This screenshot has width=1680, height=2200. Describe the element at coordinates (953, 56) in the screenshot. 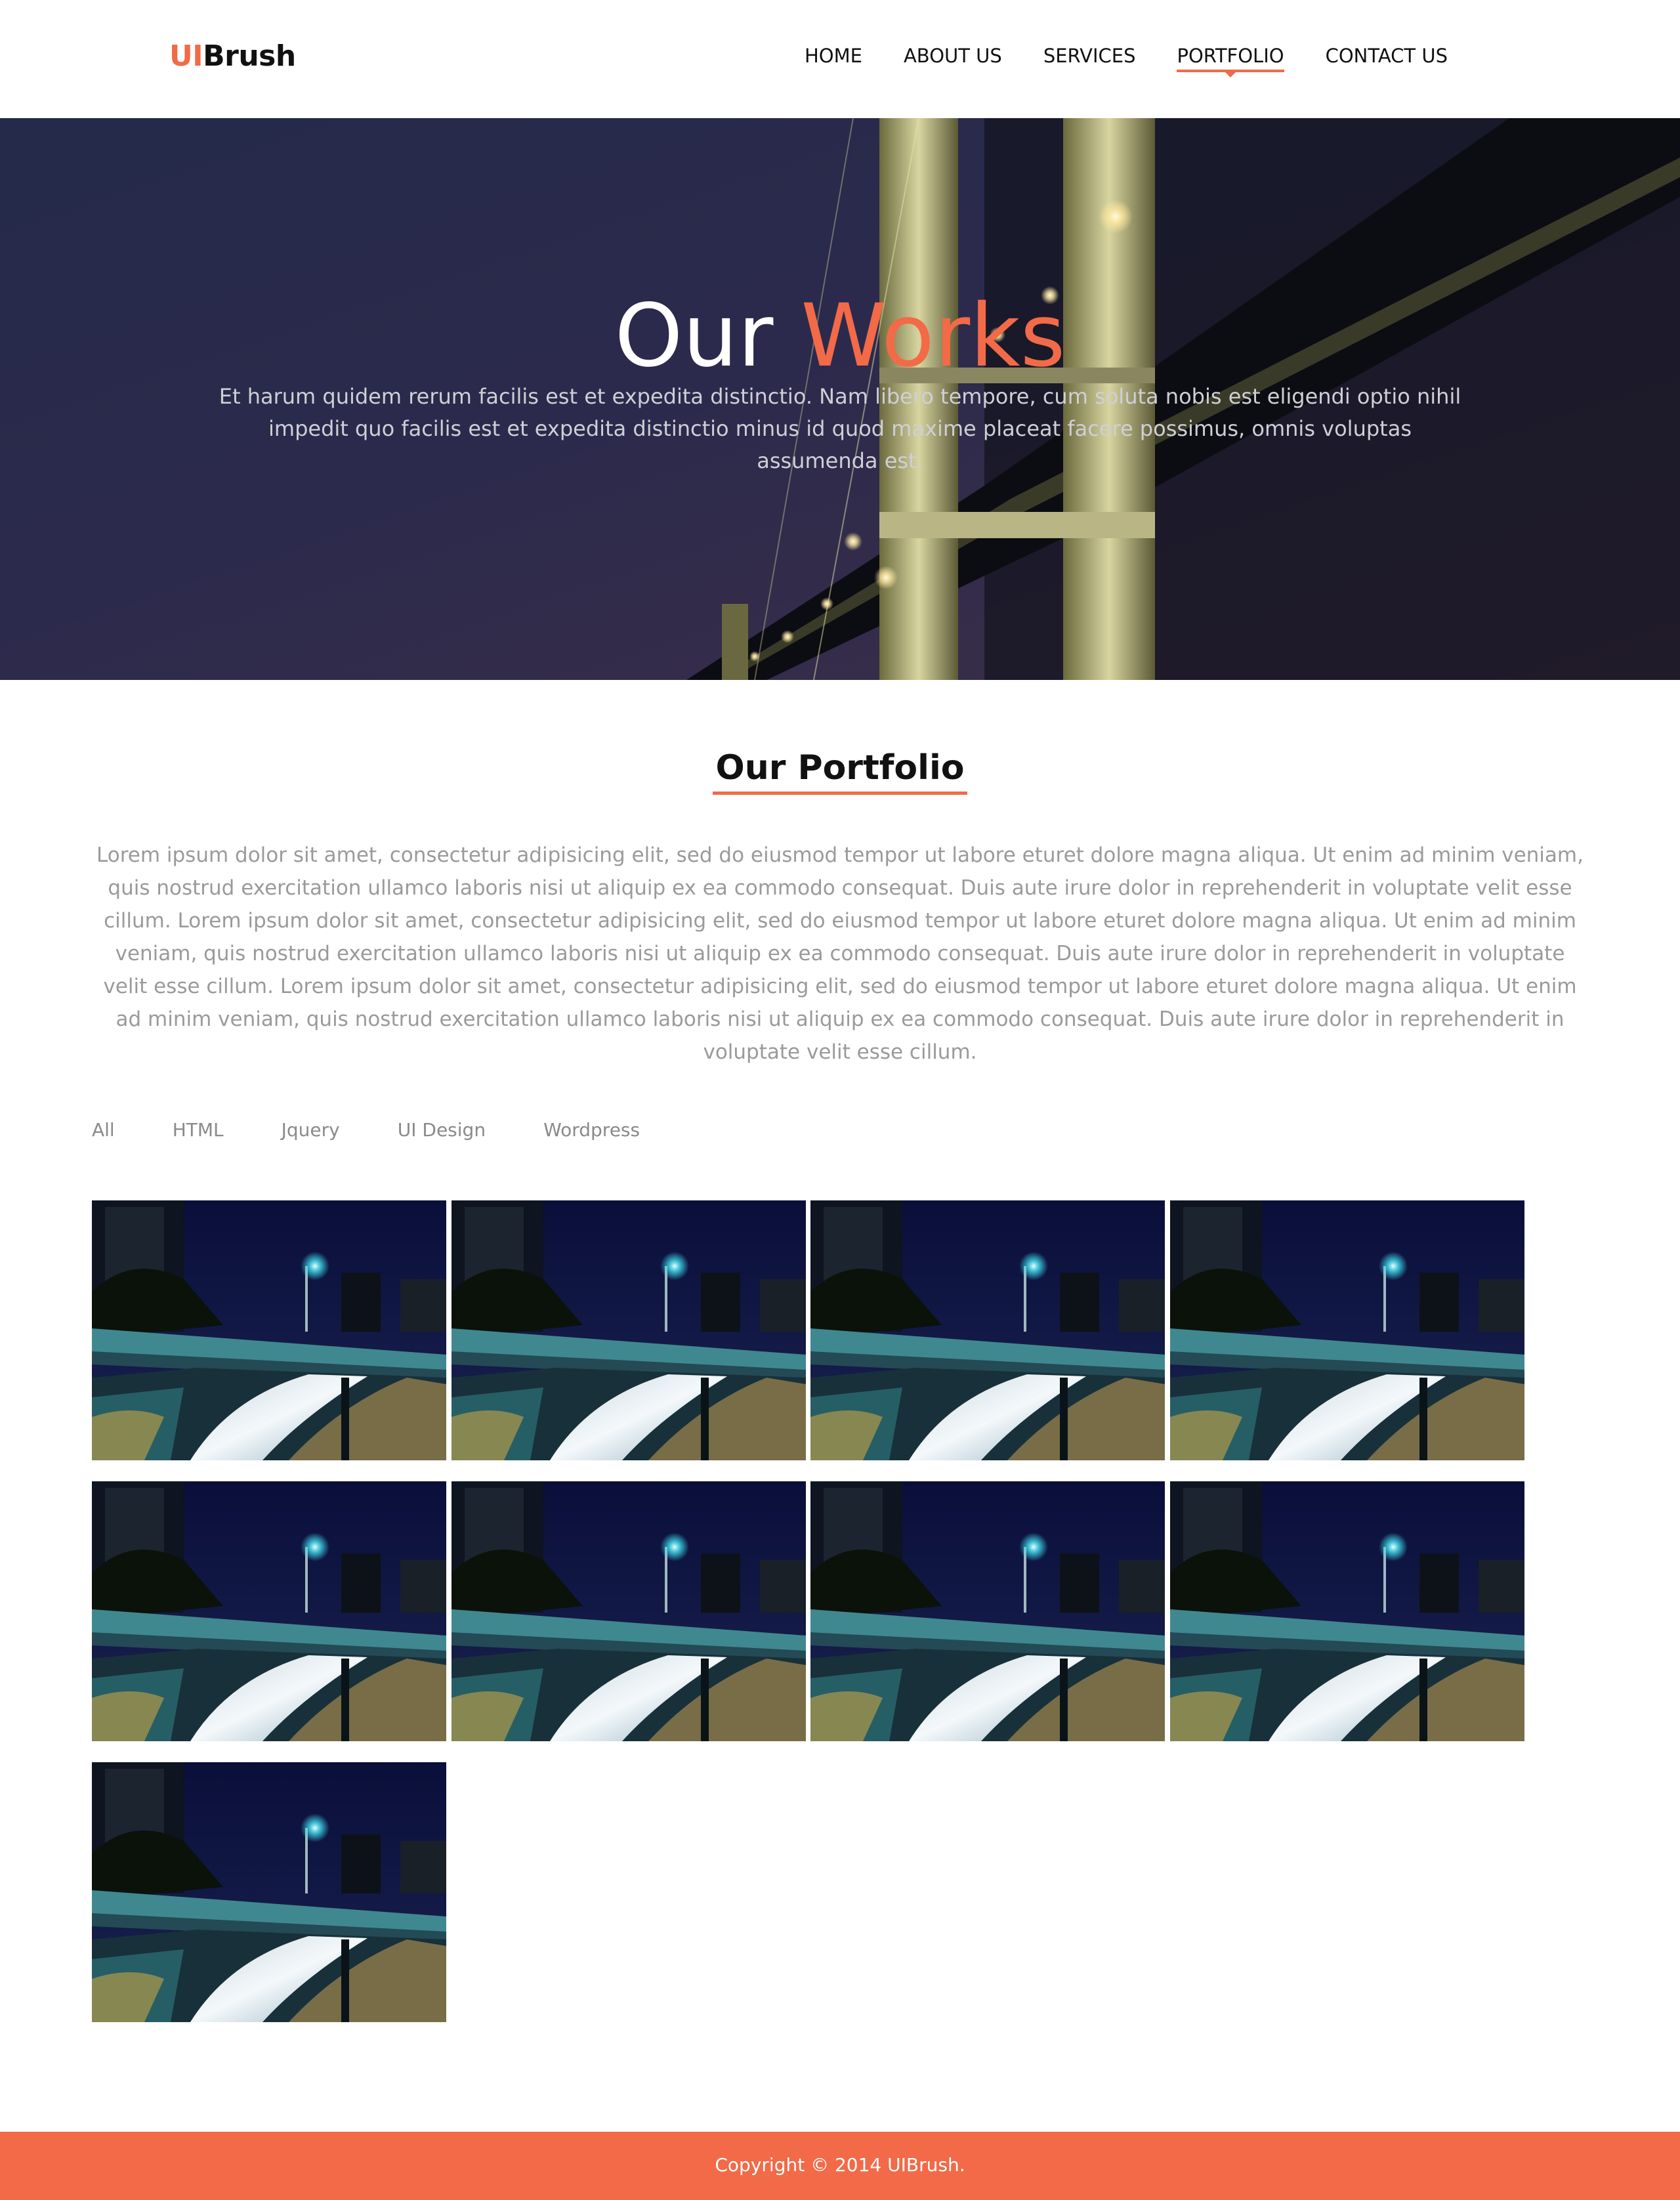

I see `nav-about-us: ABOUT US` at that location.